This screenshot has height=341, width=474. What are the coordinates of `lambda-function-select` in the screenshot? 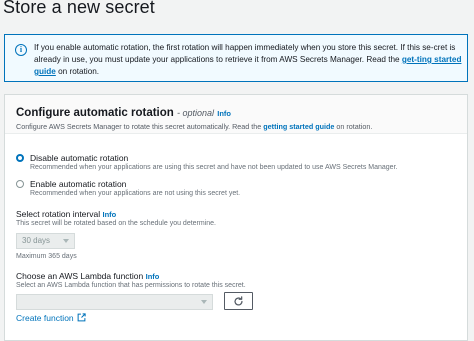 It's located at (114, 302).